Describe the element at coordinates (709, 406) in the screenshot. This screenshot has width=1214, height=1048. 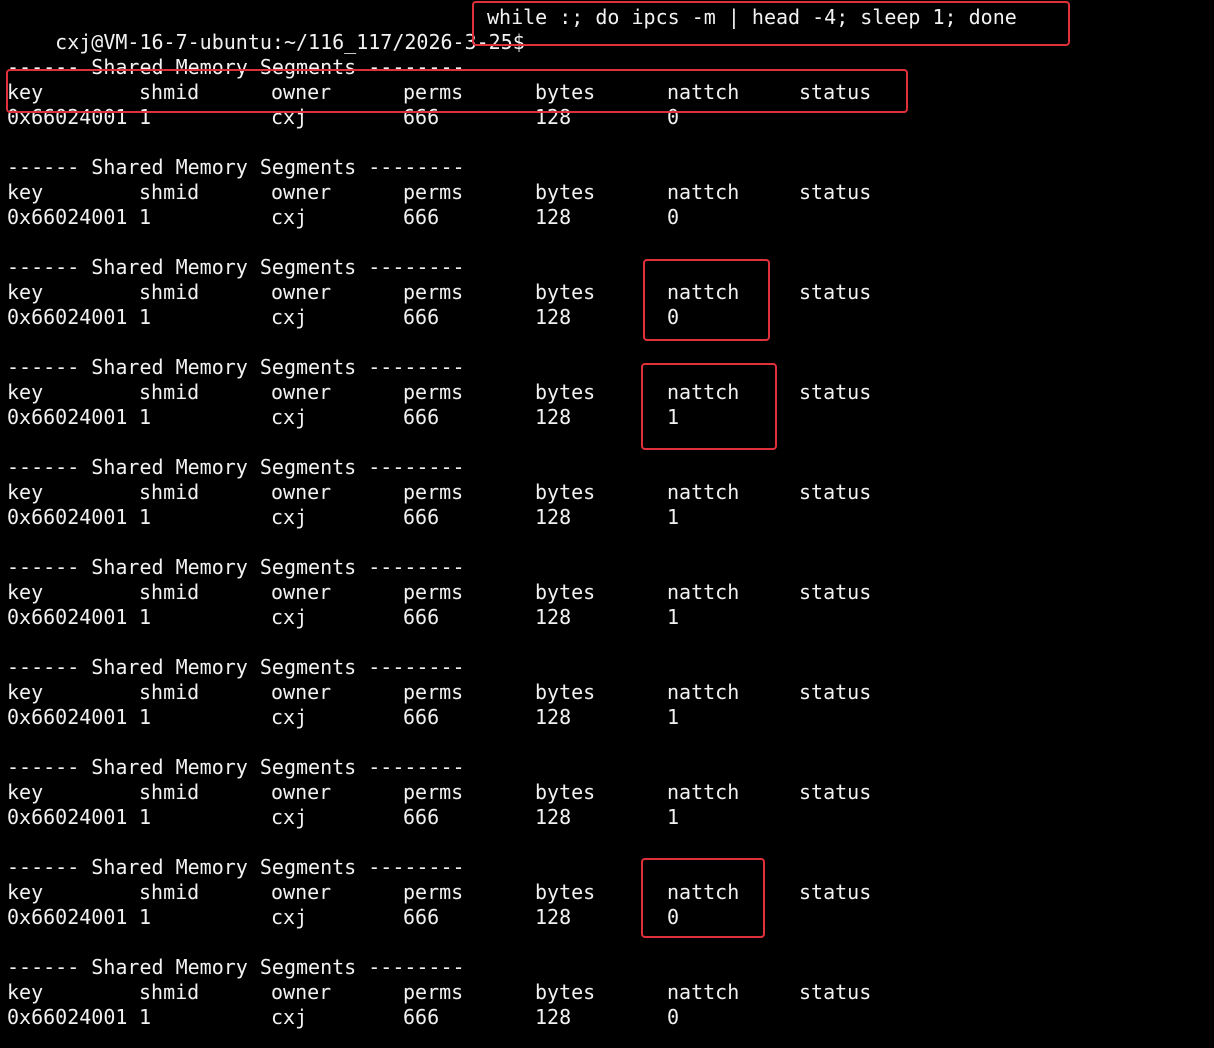
I see `nattch-highlight-box` at that location.